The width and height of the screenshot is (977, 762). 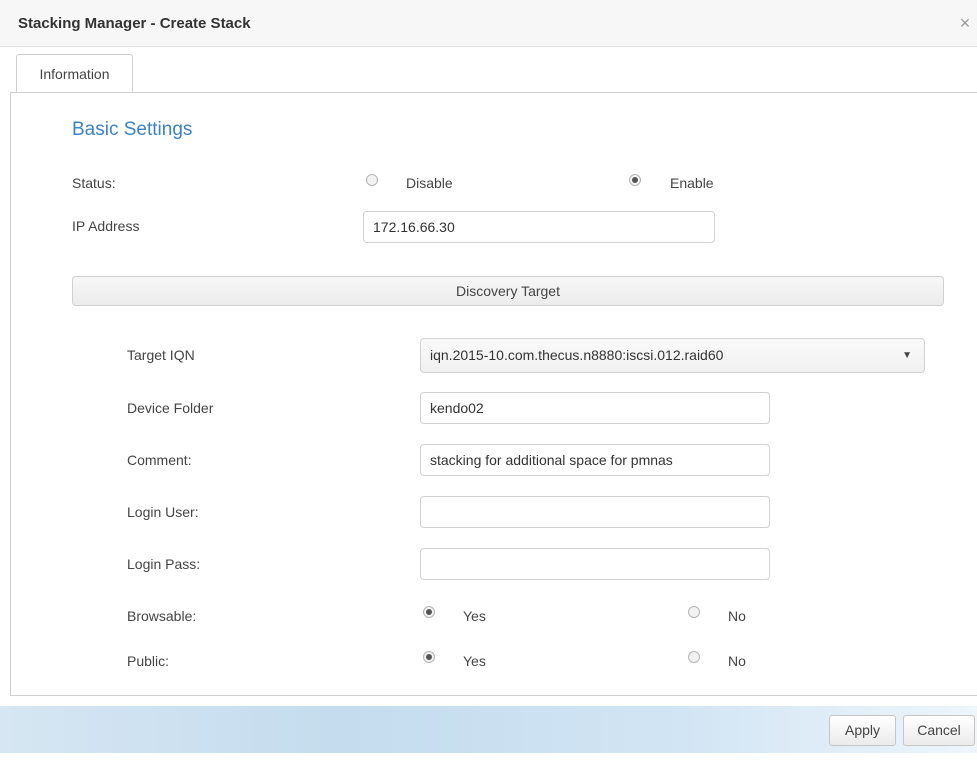 I want to click on status-enable-label: Enable, so click(x=692, y=183).